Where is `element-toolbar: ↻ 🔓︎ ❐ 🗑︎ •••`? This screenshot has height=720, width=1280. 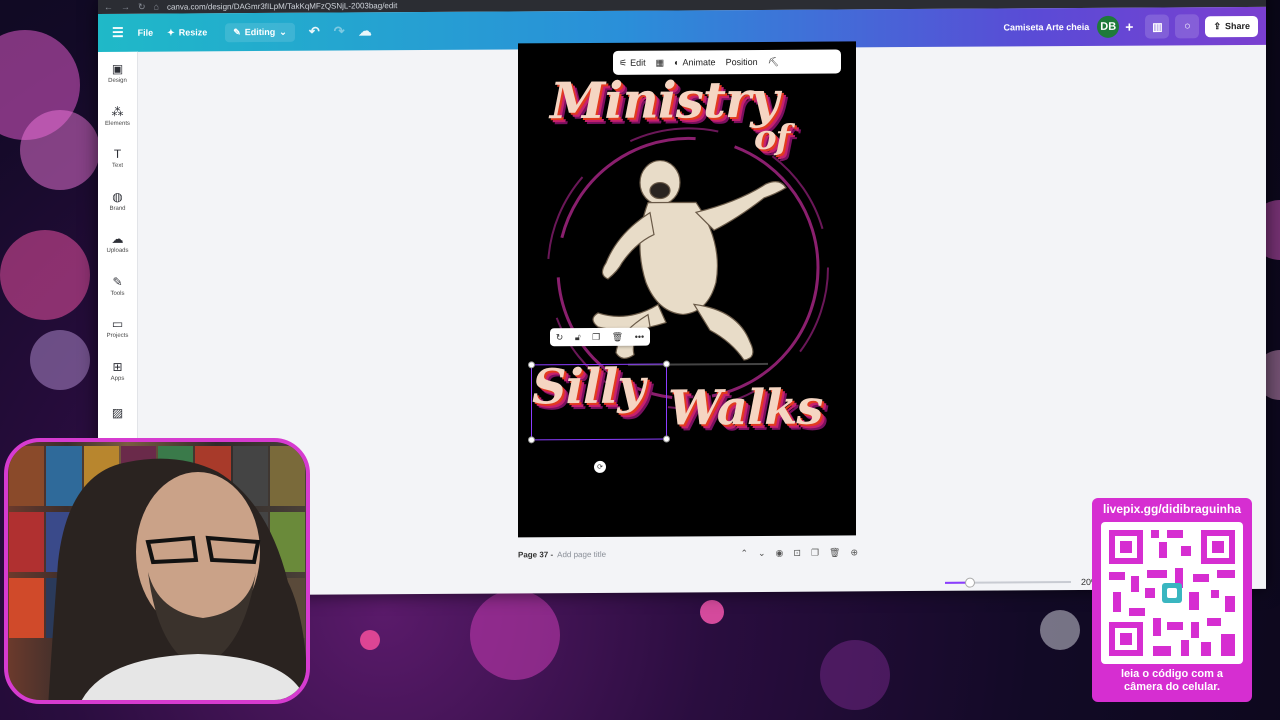 element-toolbar: ↻ 🔓︎ ❐ 🗑︎ ••• is located at coordinates (600, 337).